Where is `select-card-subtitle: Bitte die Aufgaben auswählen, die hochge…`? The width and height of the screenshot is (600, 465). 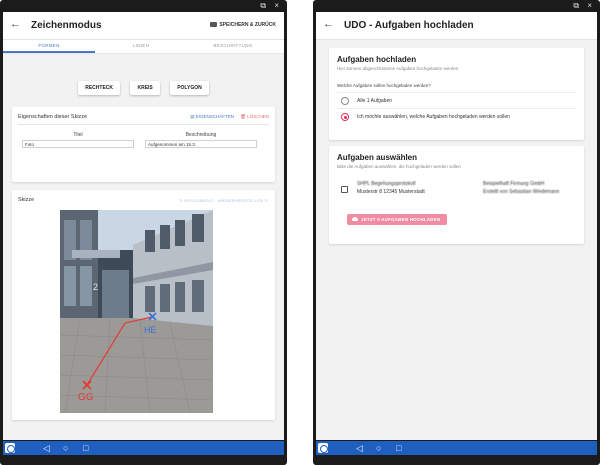
select-card-subtitle: Bitte die Aufgaben auswählen, die hochge… is located at coordinates (399, 166).